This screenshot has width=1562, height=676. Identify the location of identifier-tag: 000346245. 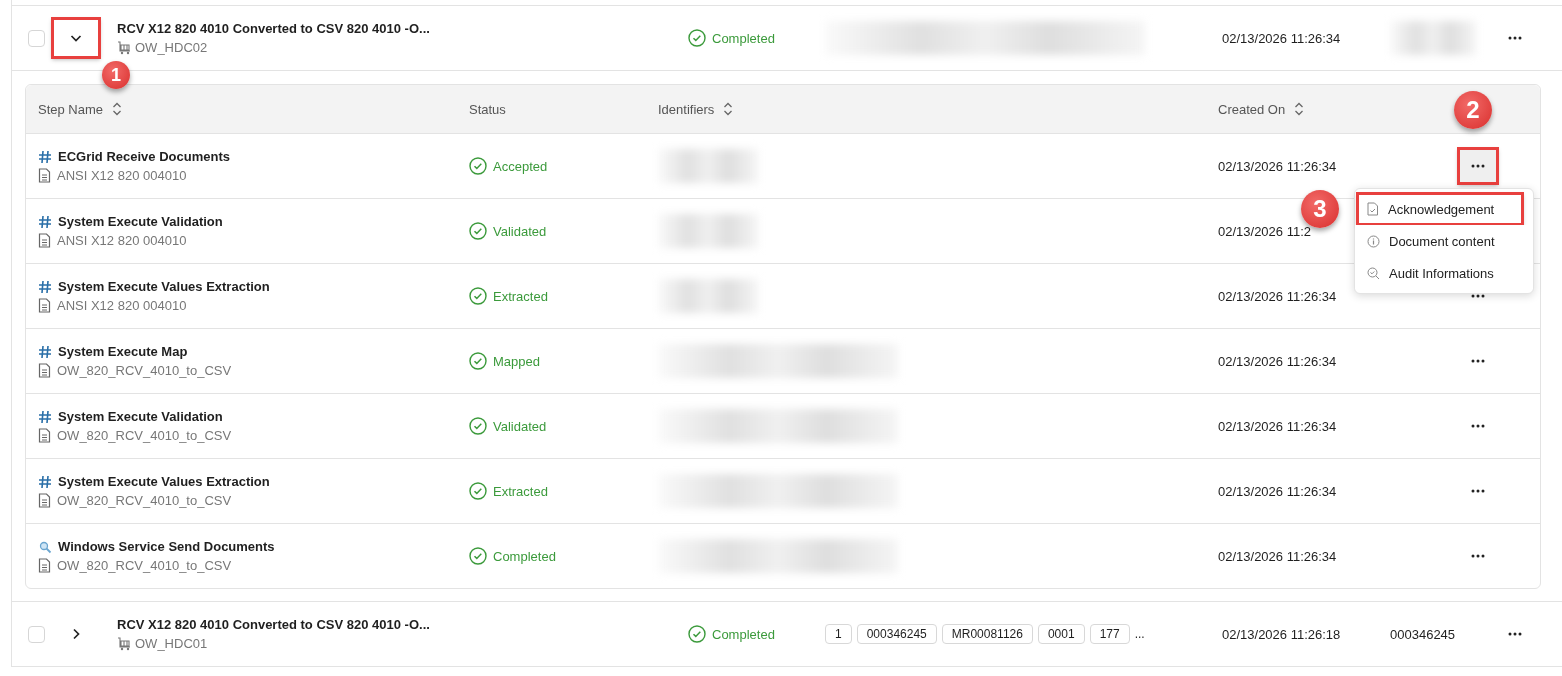
(896, 634).